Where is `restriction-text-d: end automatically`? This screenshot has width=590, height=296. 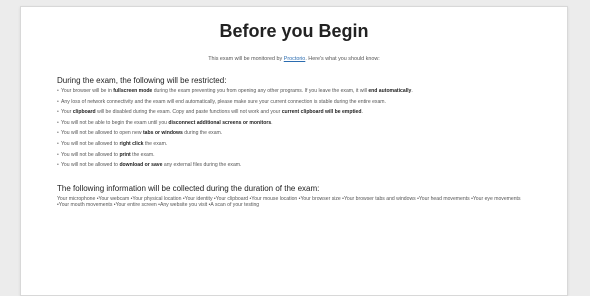
restriction-text-d: end automatically is located at coordinates (390, 91).